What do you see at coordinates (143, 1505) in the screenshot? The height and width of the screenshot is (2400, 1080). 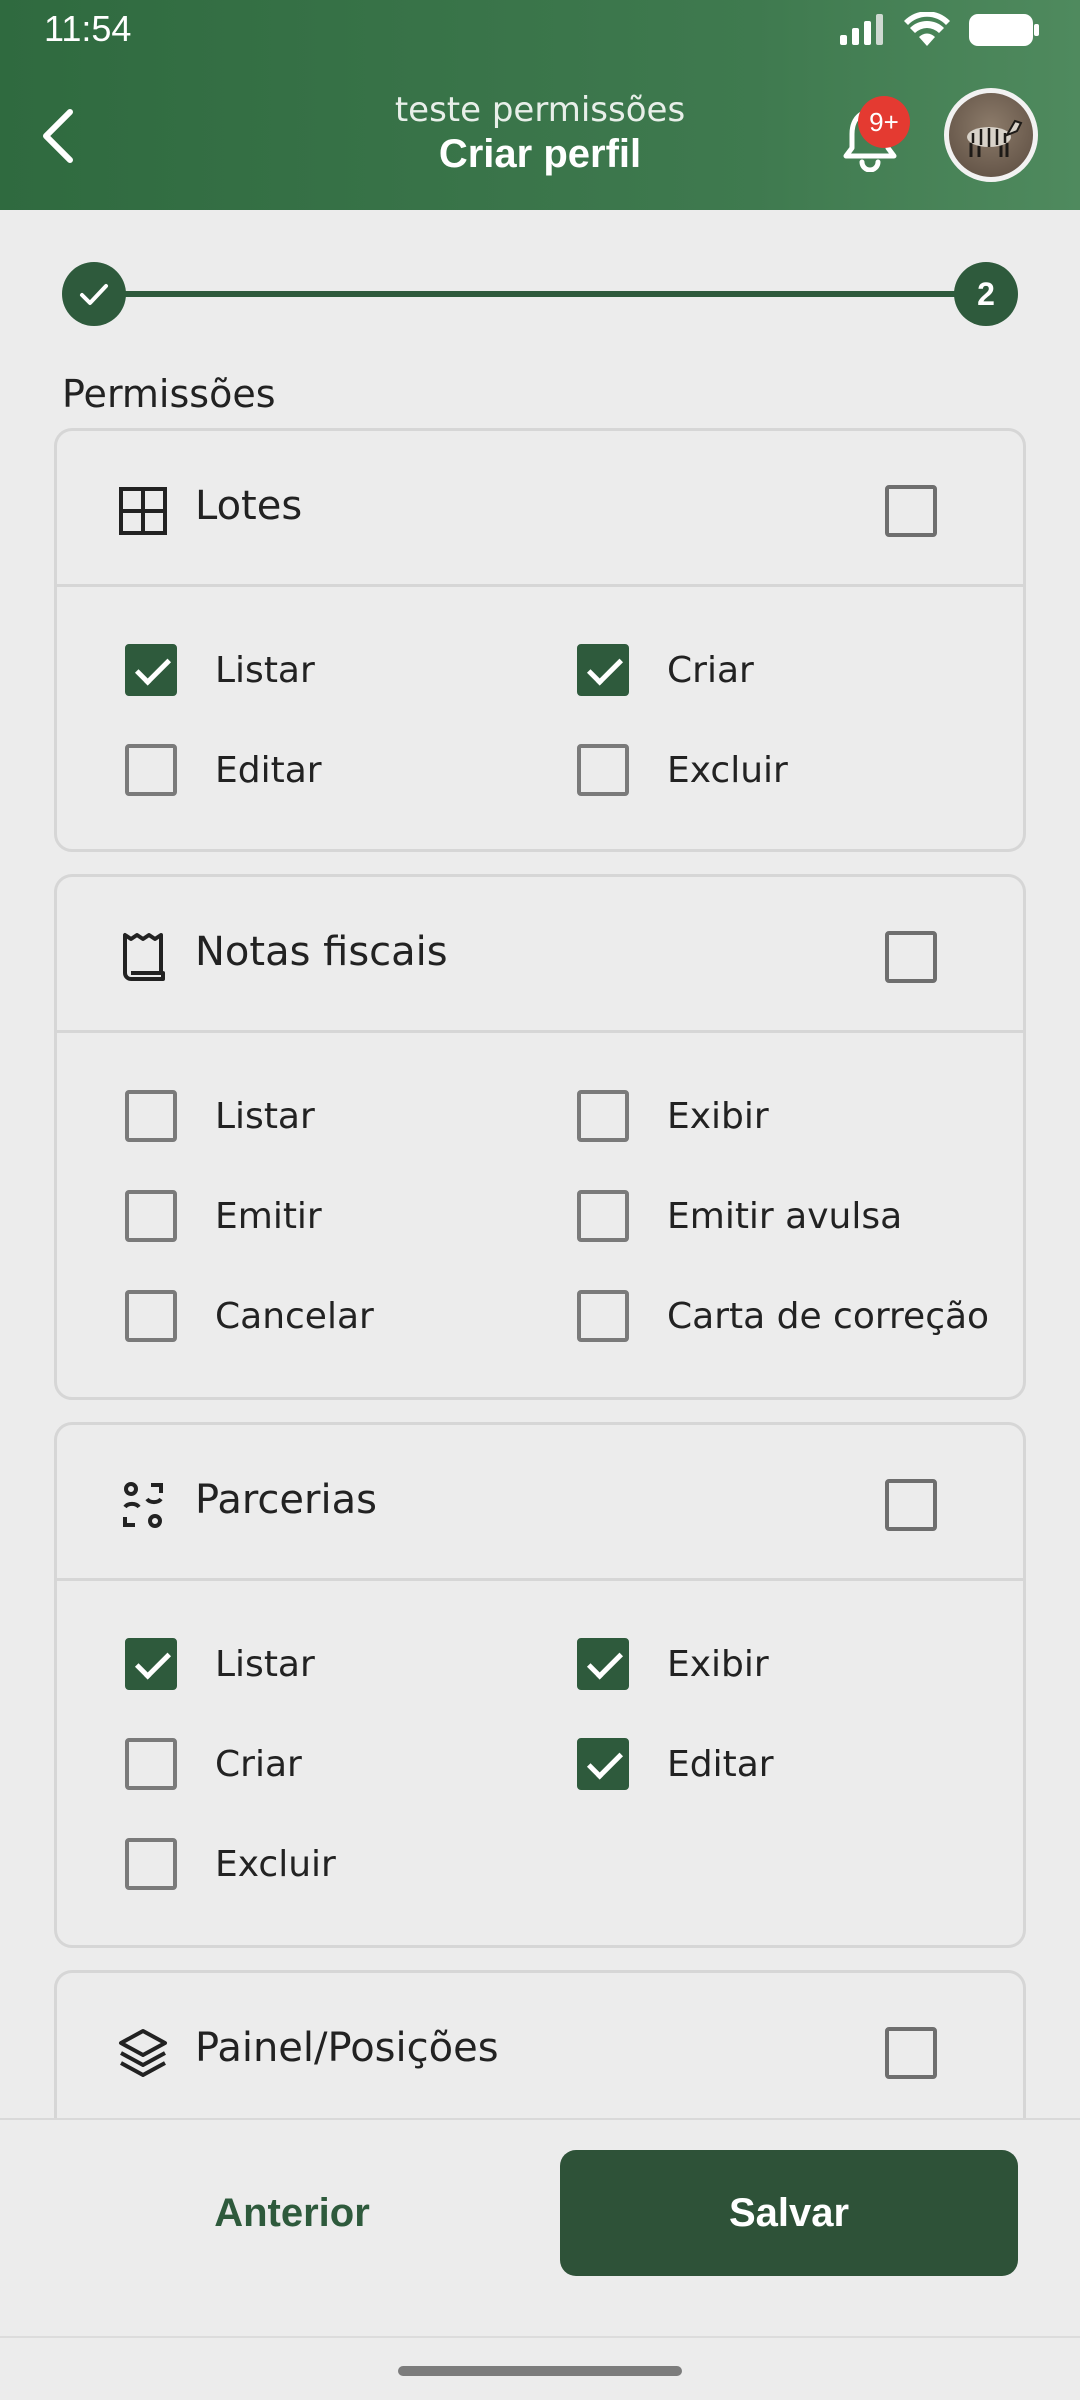 I see `partners-icon` at bounding box center [143, 1505].